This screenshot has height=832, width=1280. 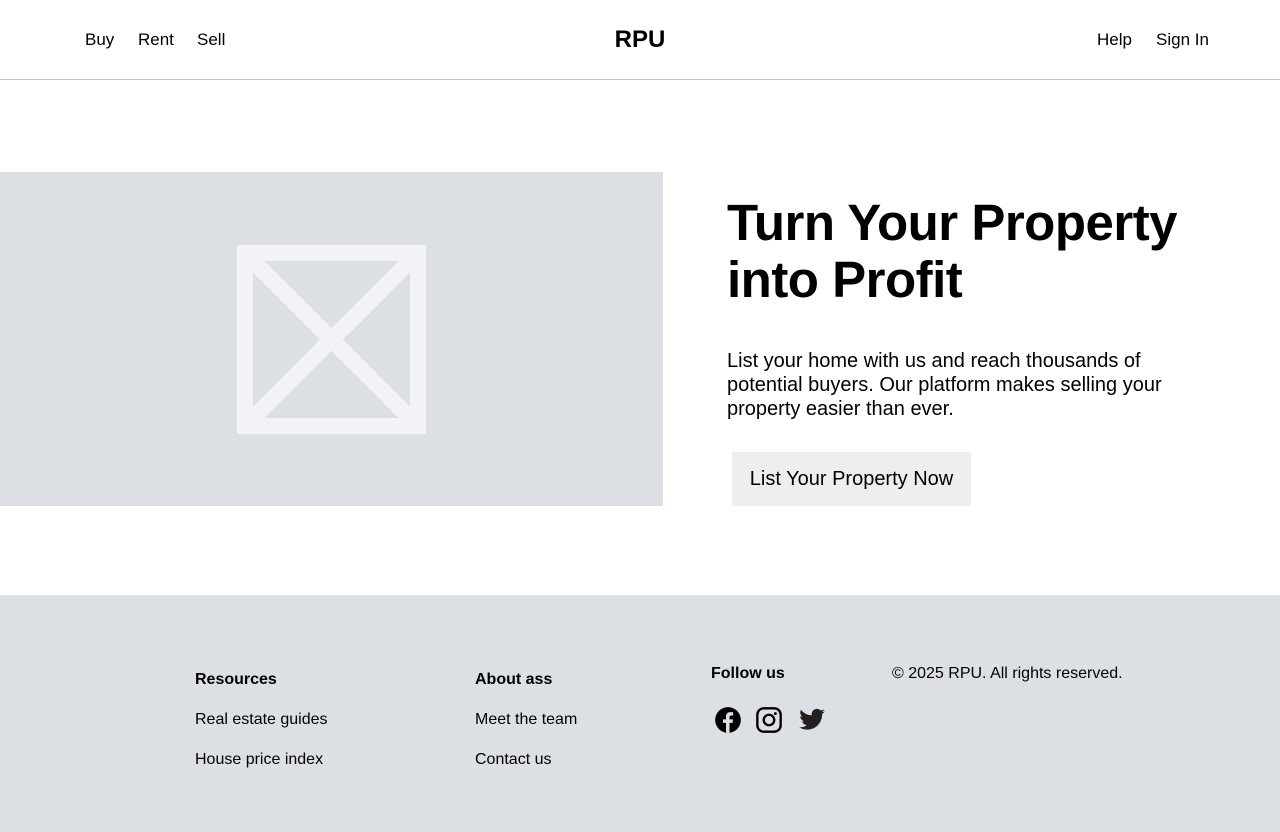 I want to click on link-real-estate-guides: Real estate guides, so click(x=261, y=720).